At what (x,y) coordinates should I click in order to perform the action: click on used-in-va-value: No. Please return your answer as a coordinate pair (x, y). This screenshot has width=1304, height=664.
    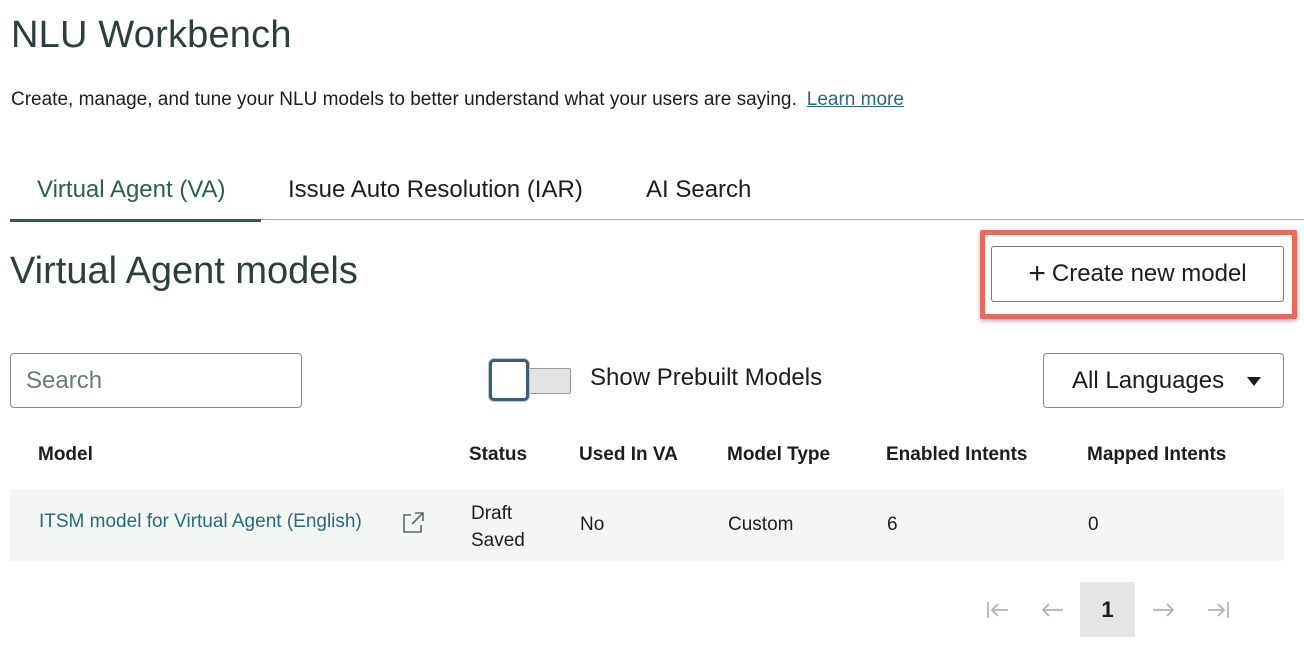
    Looking at the image, I should click on (592, 524).